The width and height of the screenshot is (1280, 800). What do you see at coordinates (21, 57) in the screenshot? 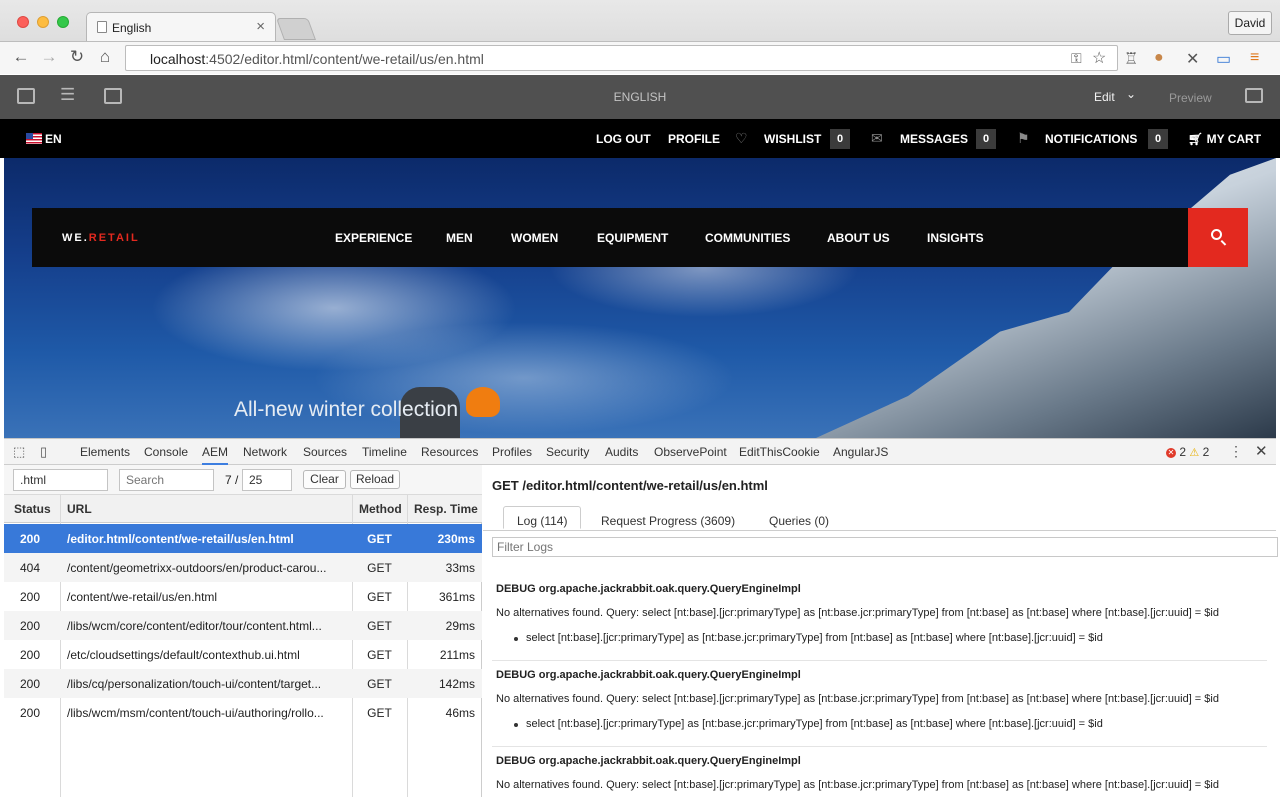
I see `back-icon: ←` at bounding box center [21, 57].